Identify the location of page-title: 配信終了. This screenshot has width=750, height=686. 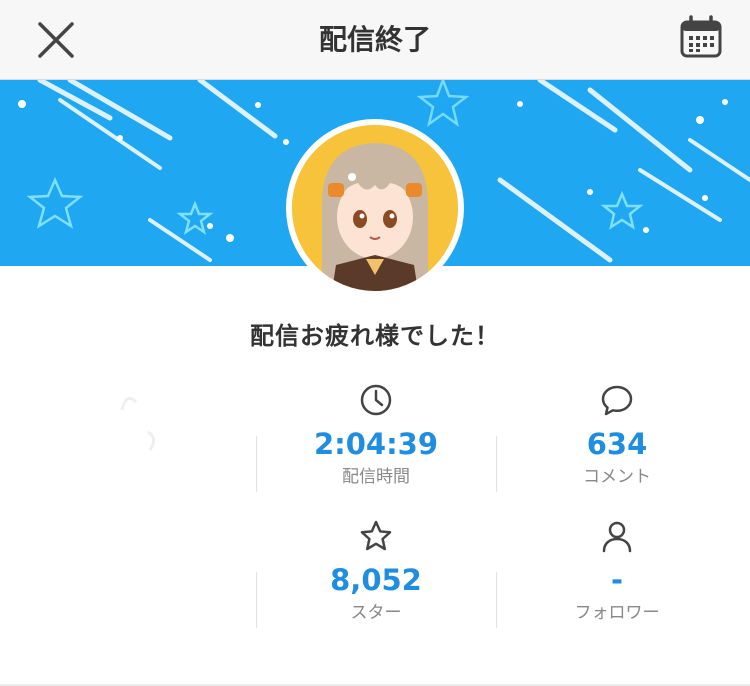
(374, 39).